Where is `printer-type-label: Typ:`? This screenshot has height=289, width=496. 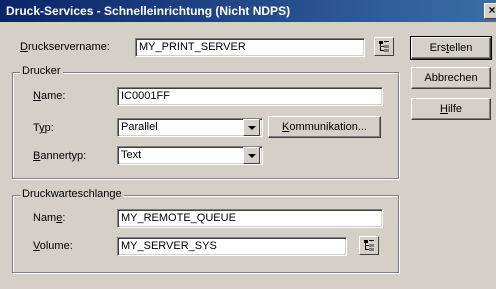 printer-type-label: Typ: is located at coordinates (43, 128).